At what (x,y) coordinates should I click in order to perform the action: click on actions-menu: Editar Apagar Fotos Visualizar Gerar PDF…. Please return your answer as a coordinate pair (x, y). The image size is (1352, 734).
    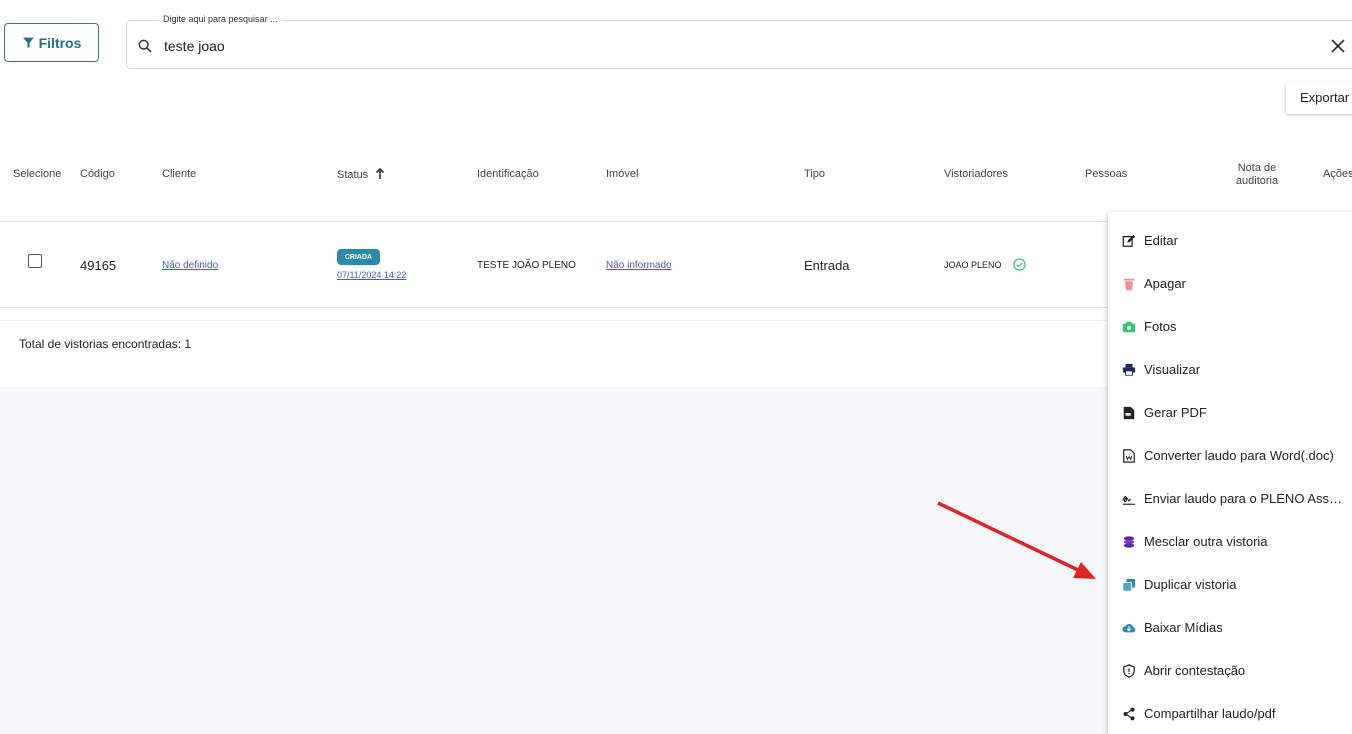
    Looking at the image, I should click on (1230, 473).